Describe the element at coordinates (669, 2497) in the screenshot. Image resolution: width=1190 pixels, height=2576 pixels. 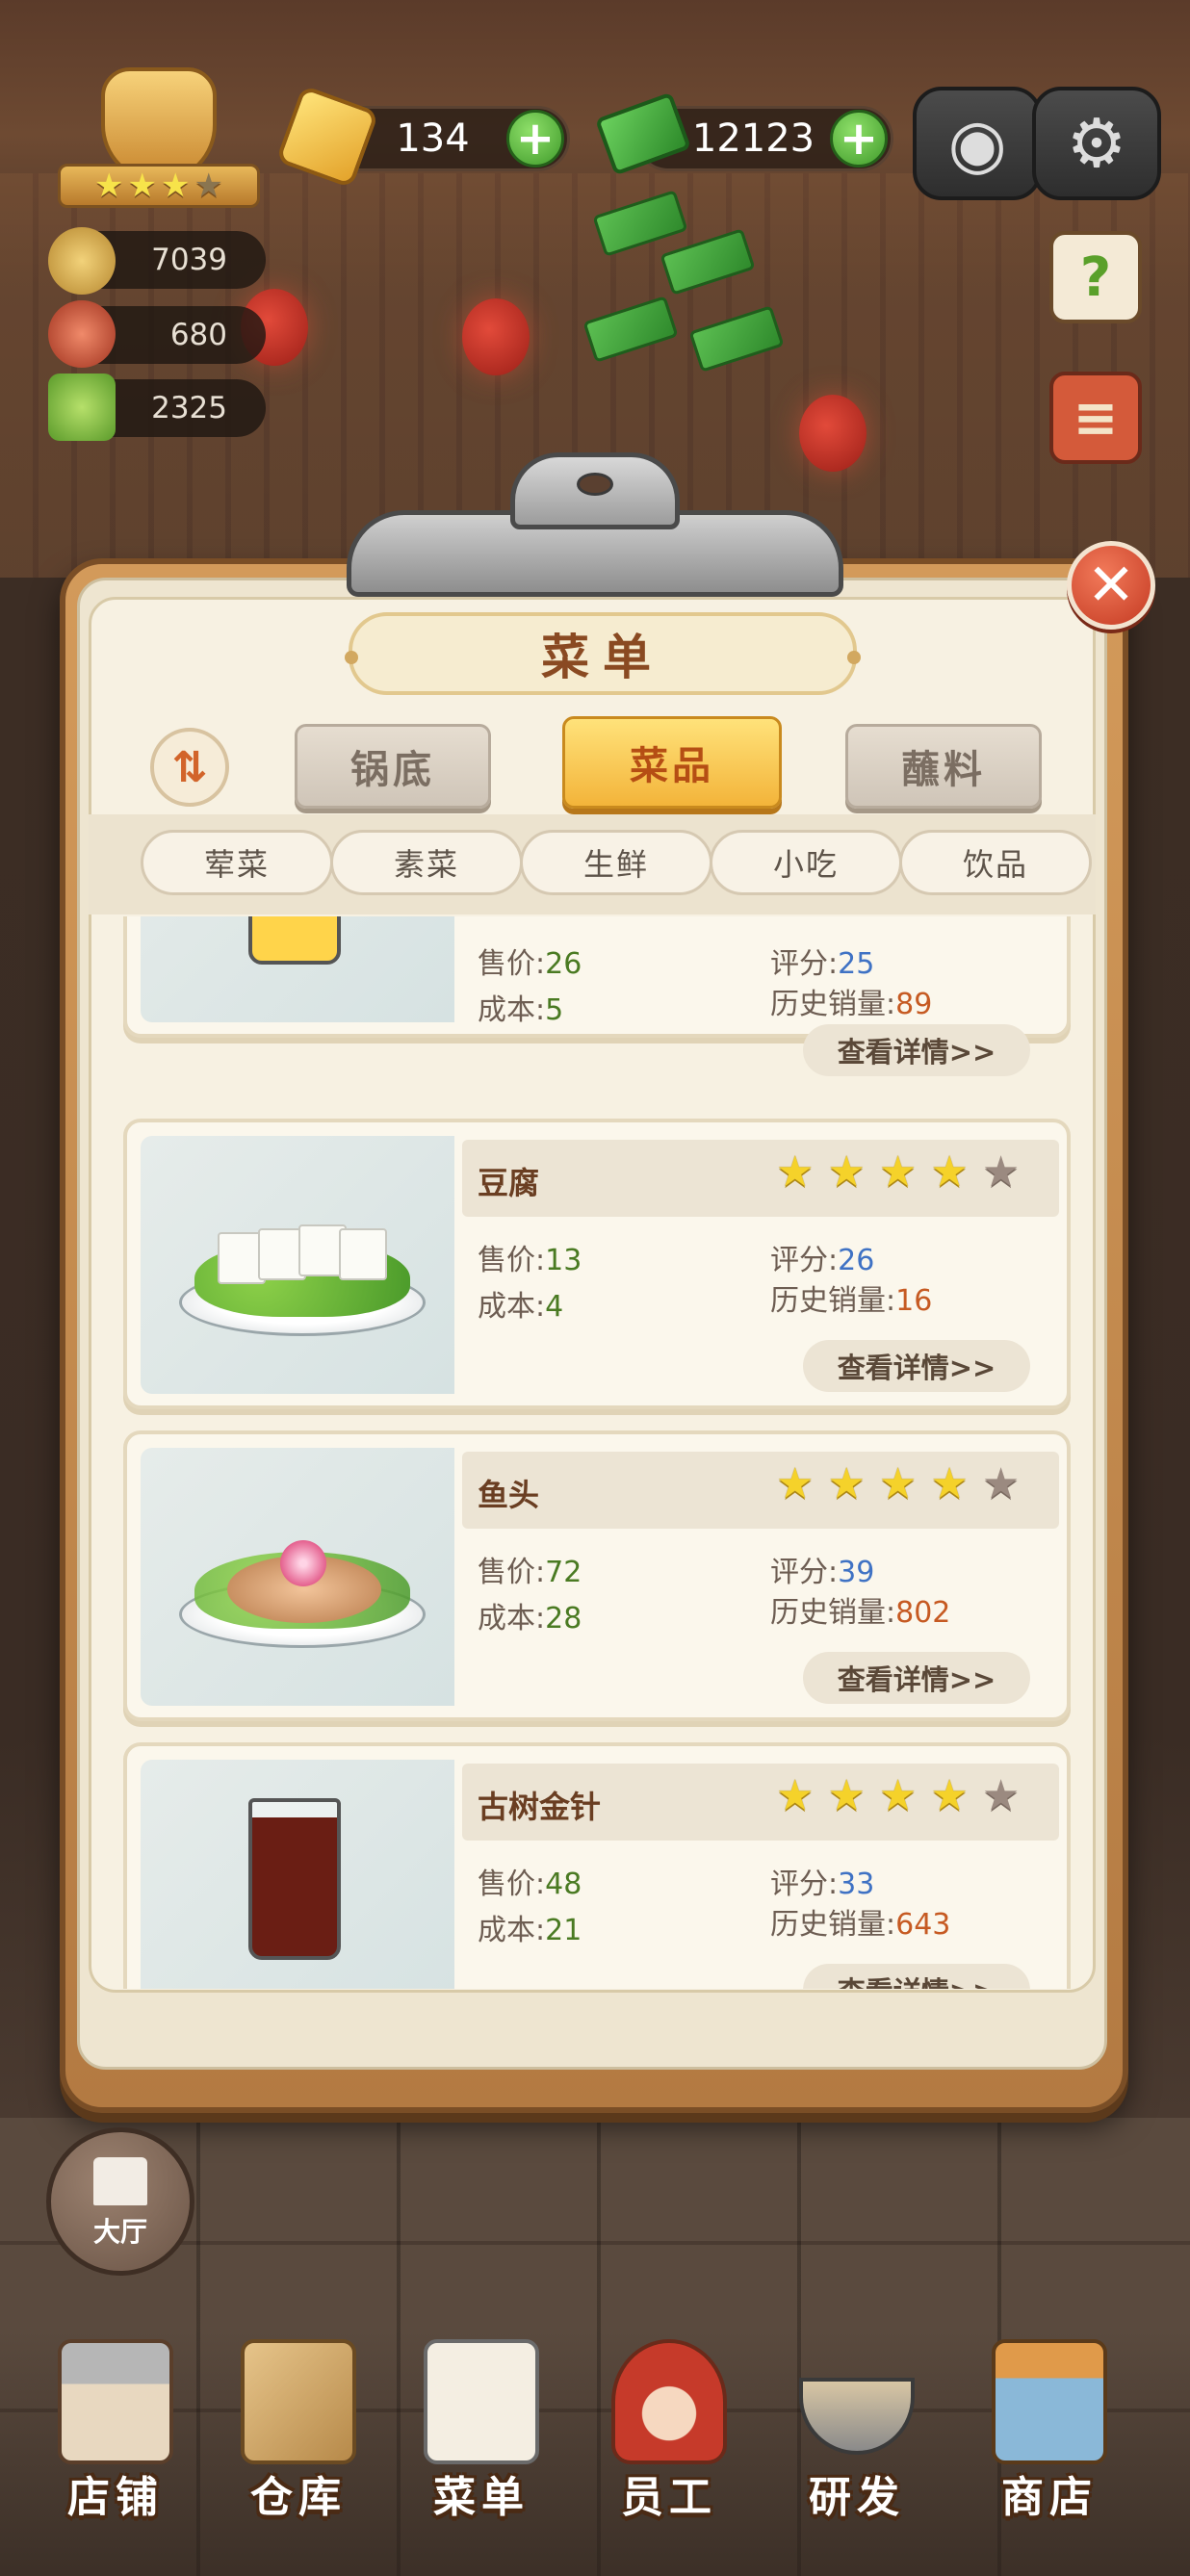
I see `nav-label: 员工` at that location.